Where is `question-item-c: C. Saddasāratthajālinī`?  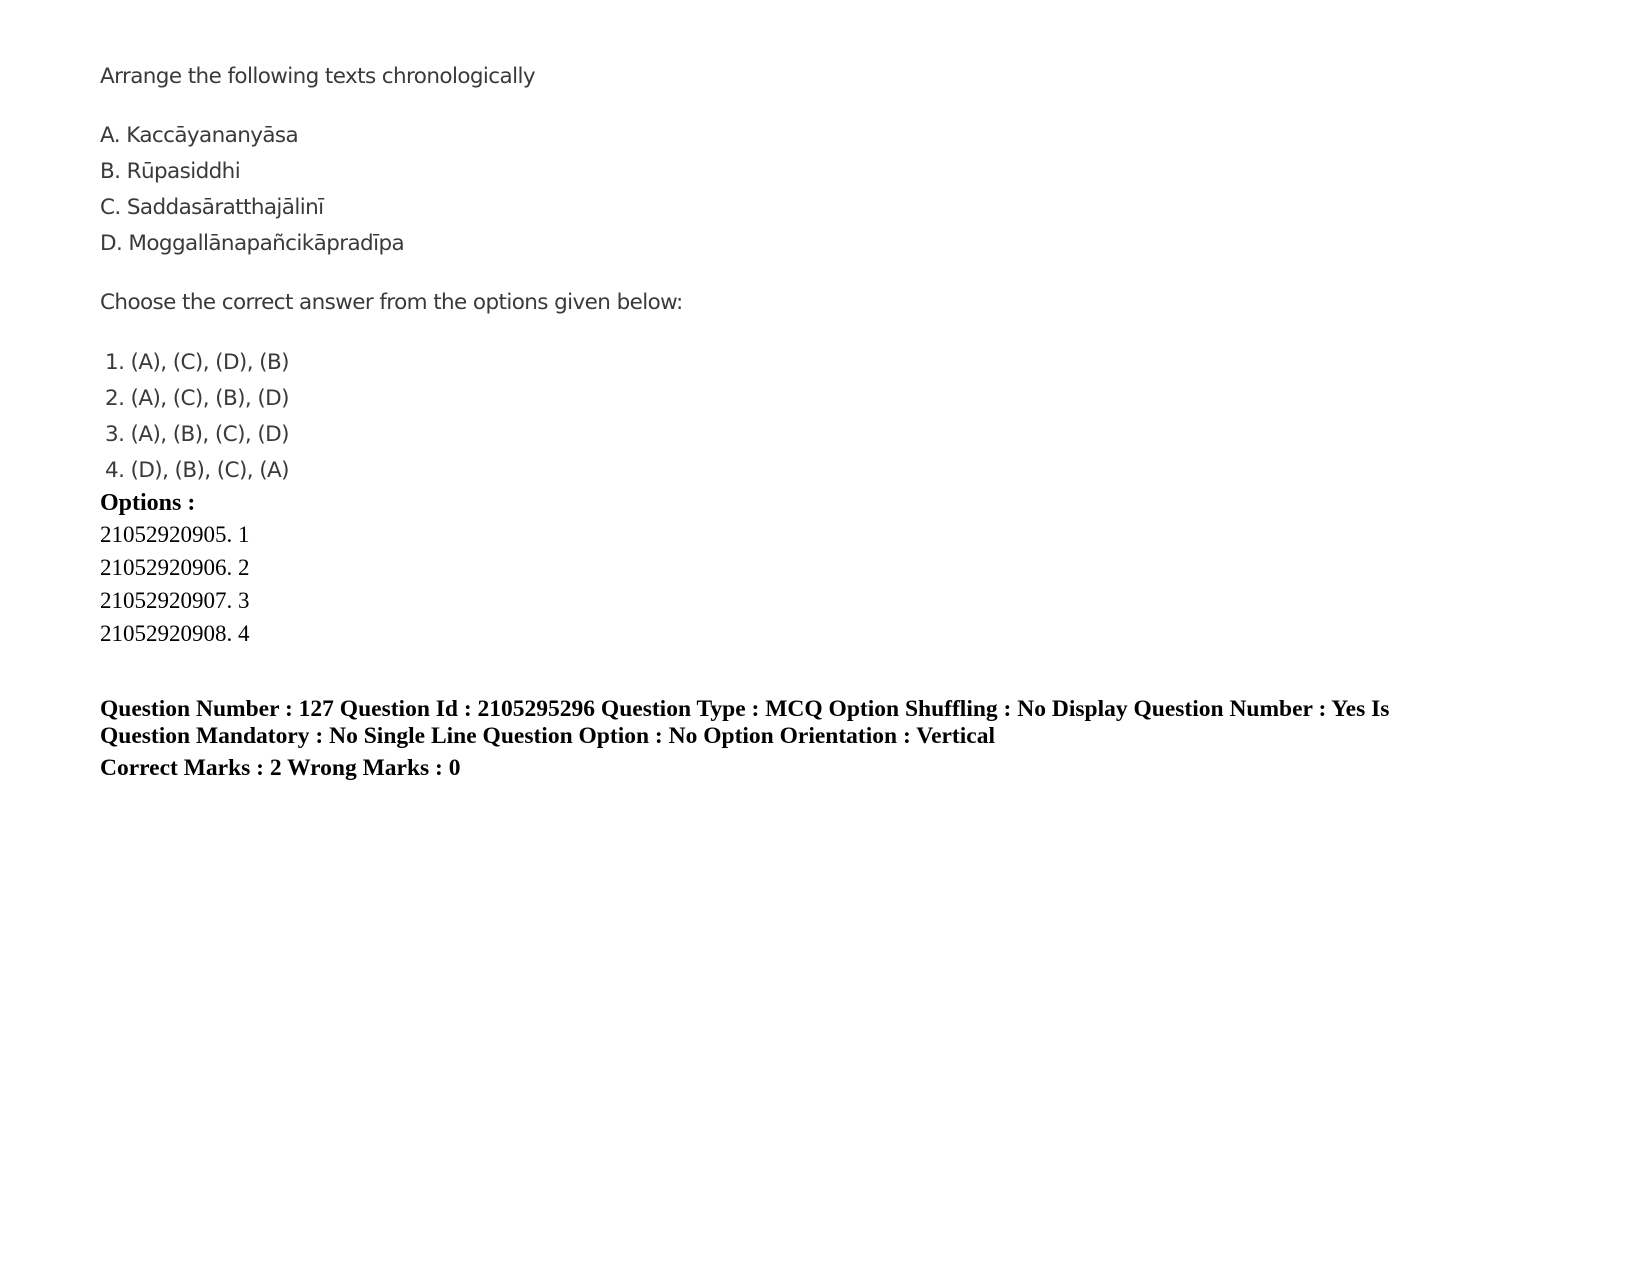 question-item-c: C. Saddasāratthajālinī is located at coordinates (212, 207).